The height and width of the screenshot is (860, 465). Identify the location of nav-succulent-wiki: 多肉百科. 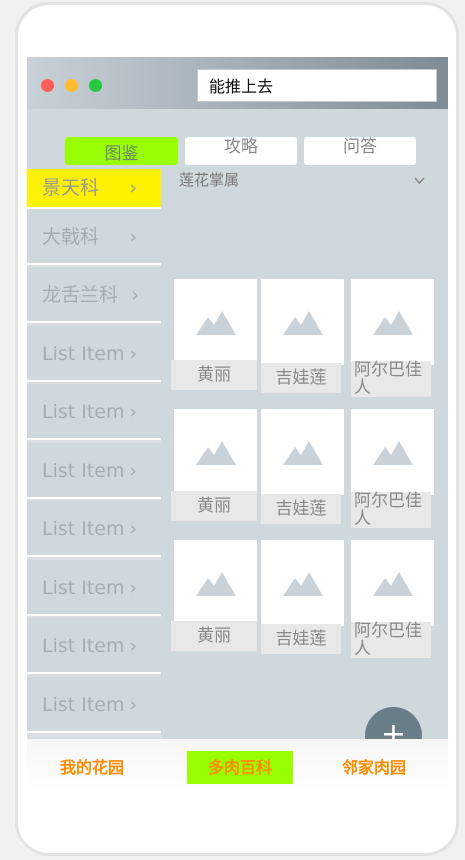
(240, 767).